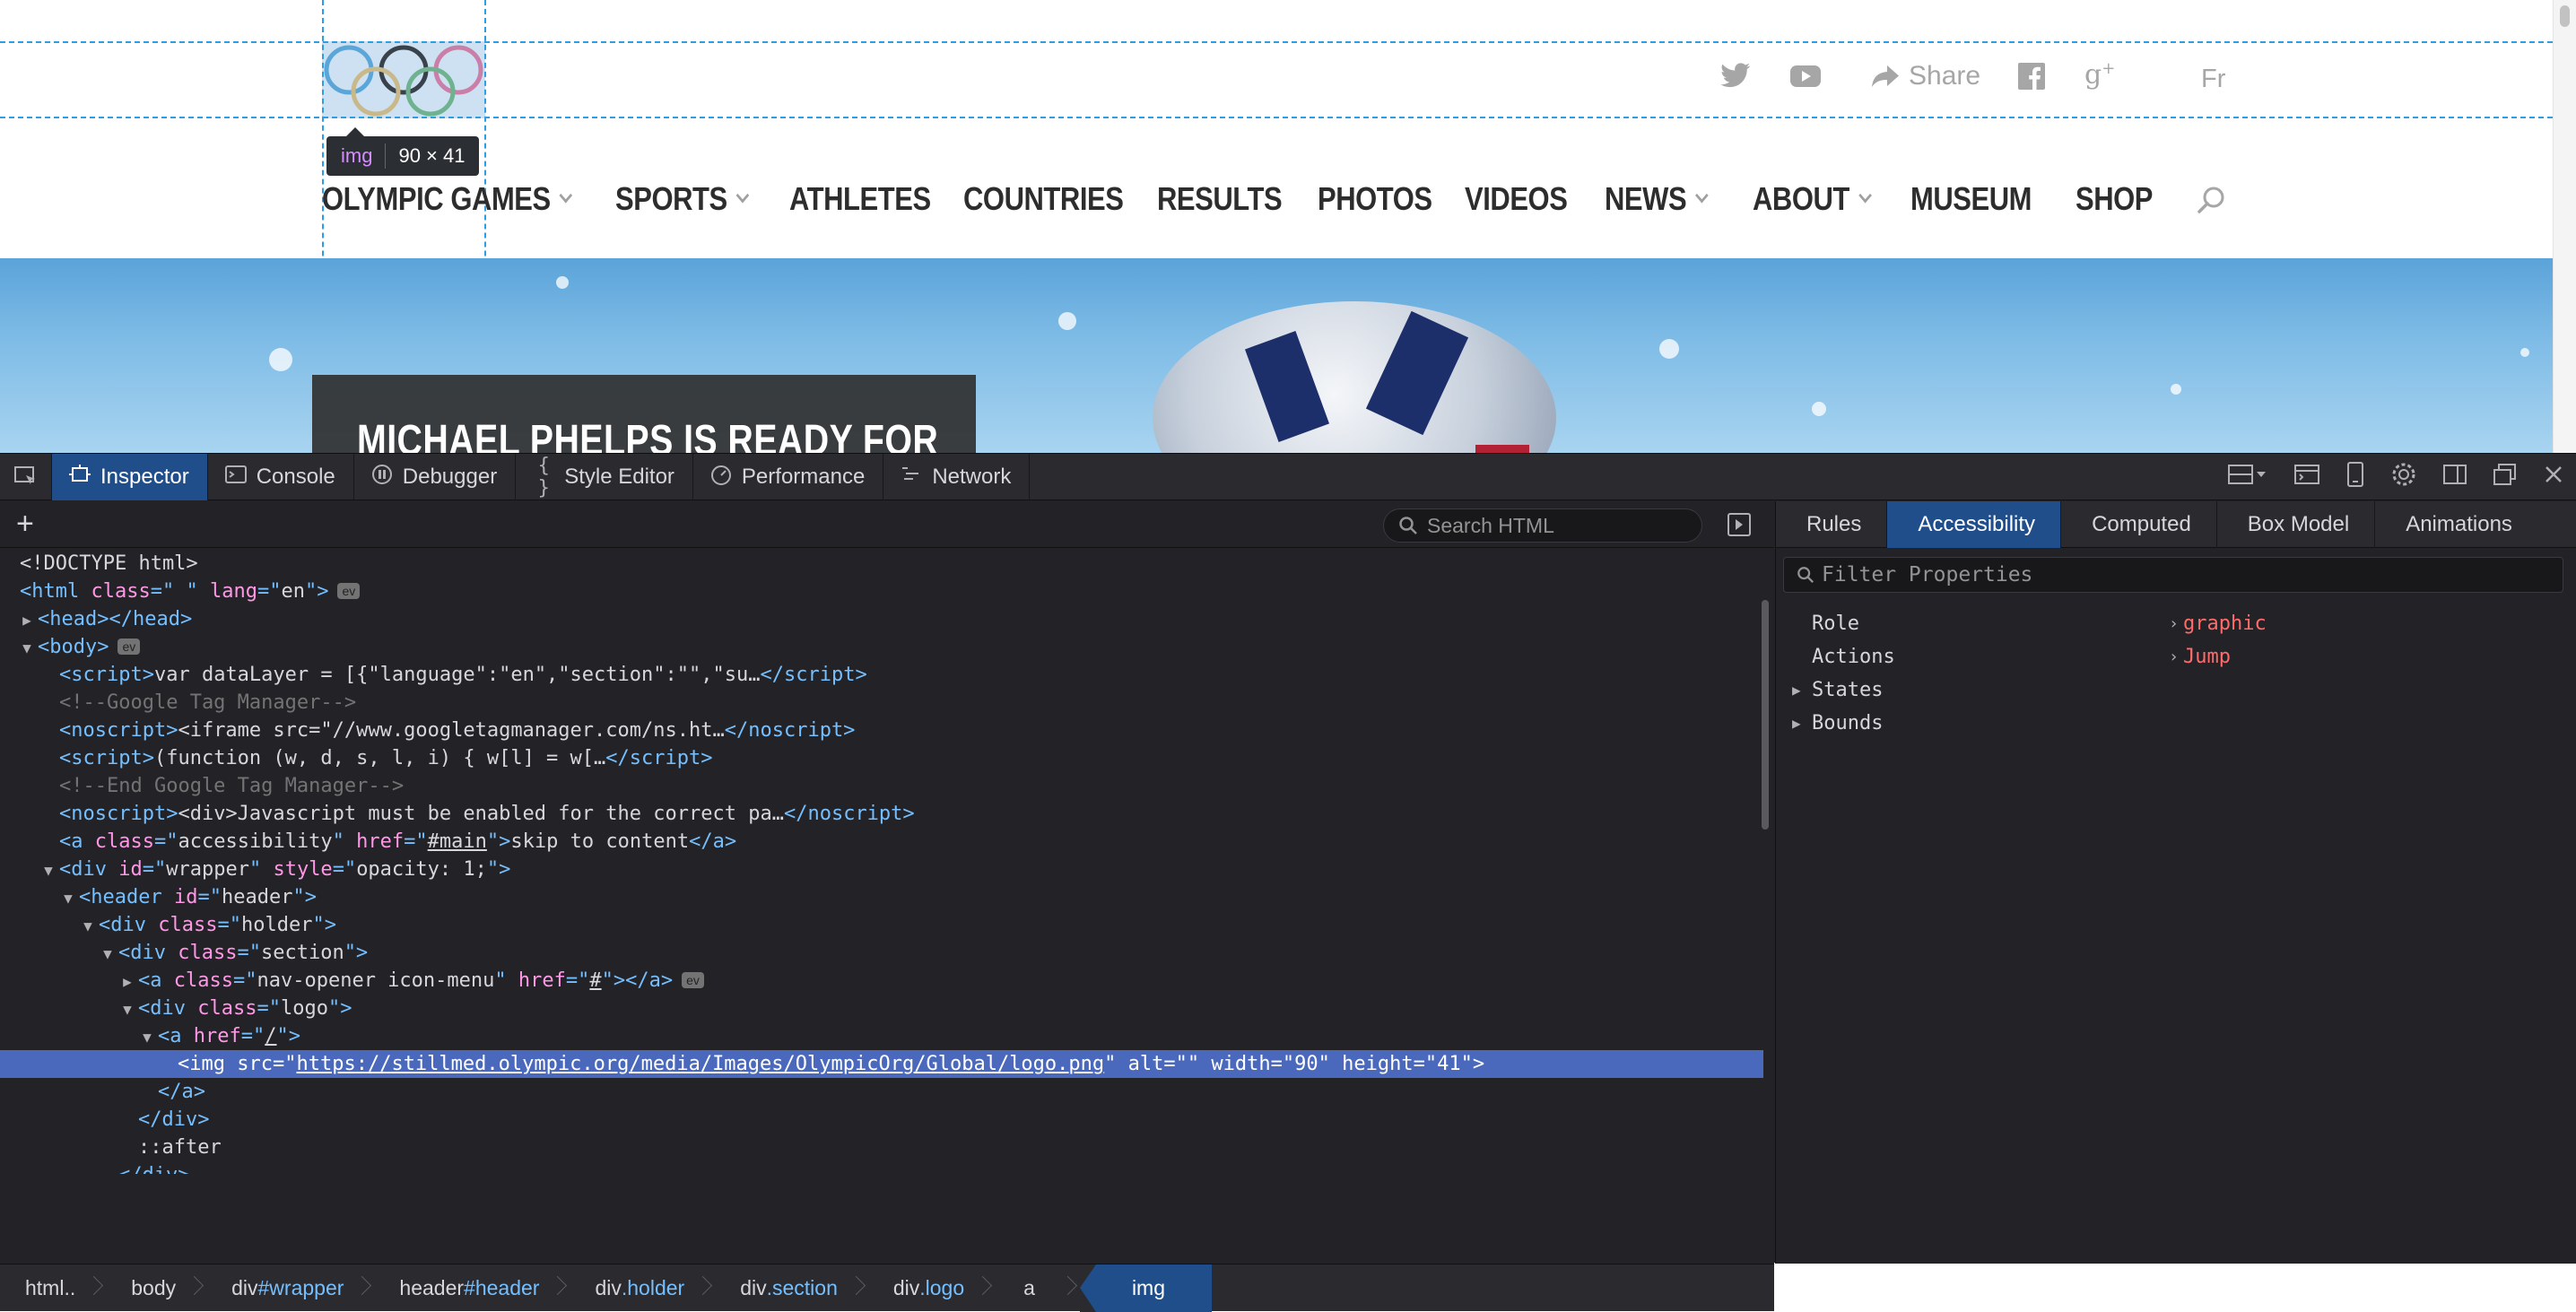 Image resolution: width=2576 pixels, height=1312 pixels. What do you see at coordinates (25, 524) in the screenshot?
I see `add-node-button: +` at bounding box center [25, 524].